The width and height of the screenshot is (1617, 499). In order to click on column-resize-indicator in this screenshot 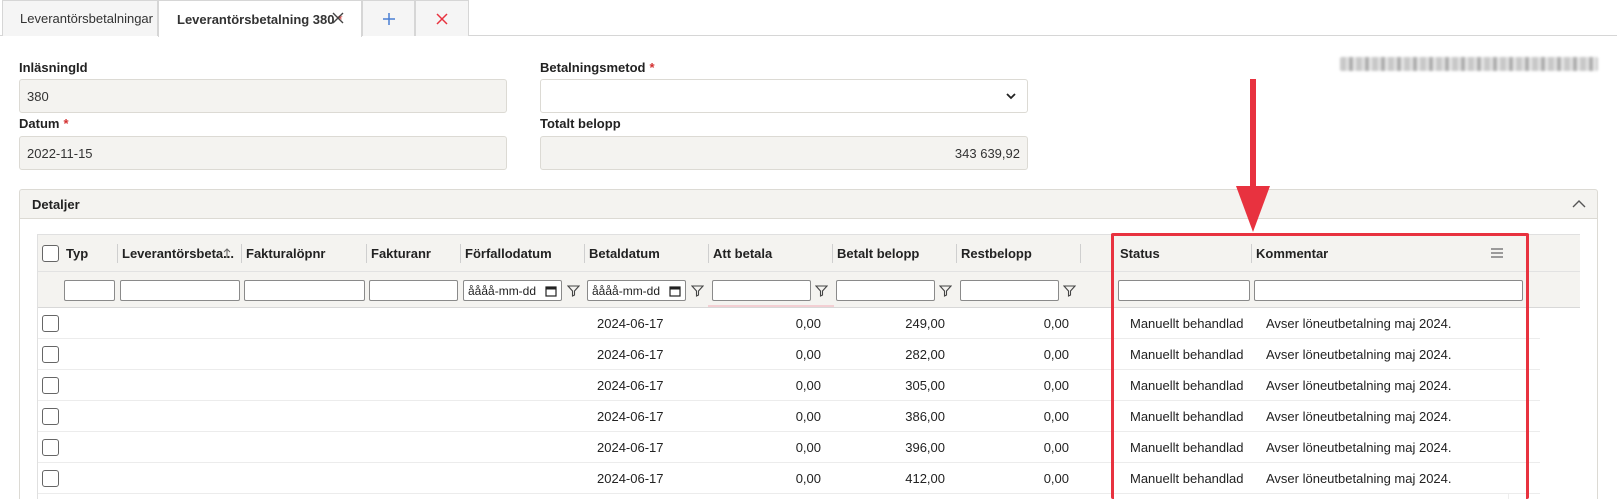, I will do `click(771, 306)`.